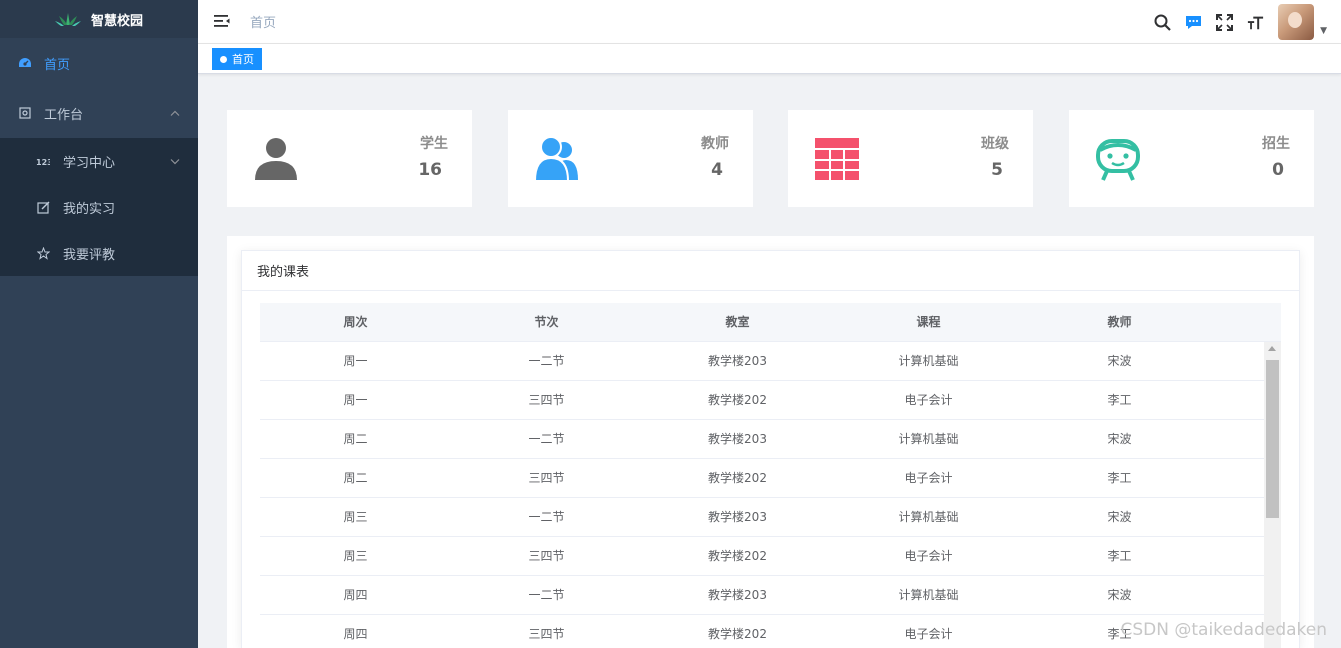 This screenshot has width=1341, height=648. What do you see at coordinates (1119, 322) in the screenshot?
I see `column-header-teacher: 教师` at bounding box center [1119, 322].